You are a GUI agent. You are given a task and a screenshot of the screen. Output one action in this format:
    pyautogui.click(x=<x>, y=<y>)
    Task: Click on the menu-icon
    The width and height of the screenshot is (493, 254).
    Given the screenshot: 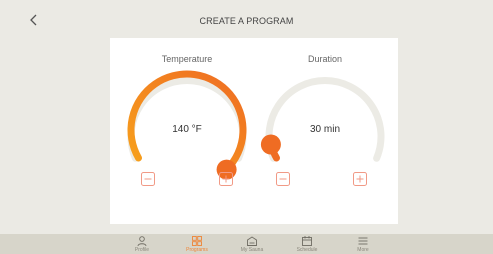 What is the action you would take?
    pyautogui.click(x=363, y=241)
    